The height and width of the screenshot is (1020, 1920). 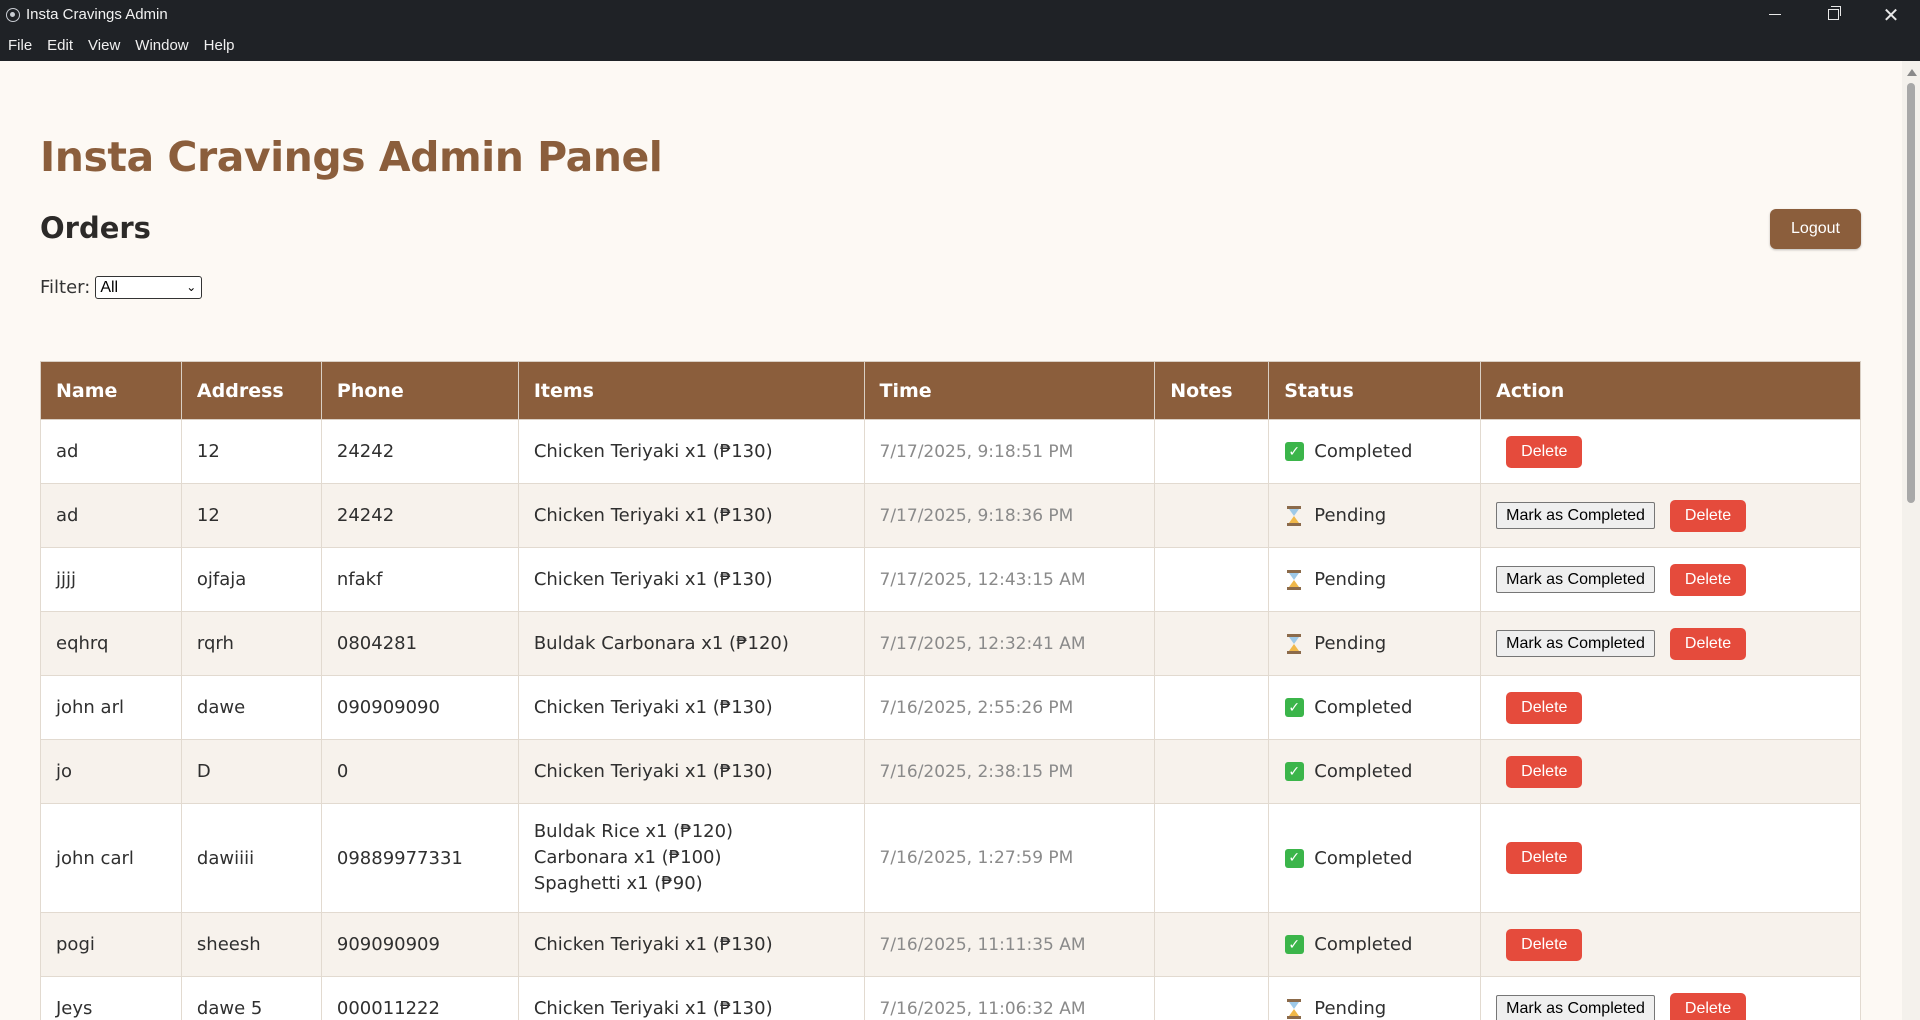 I want to click on cell-action: Delete, so click(x=1670, y=944).